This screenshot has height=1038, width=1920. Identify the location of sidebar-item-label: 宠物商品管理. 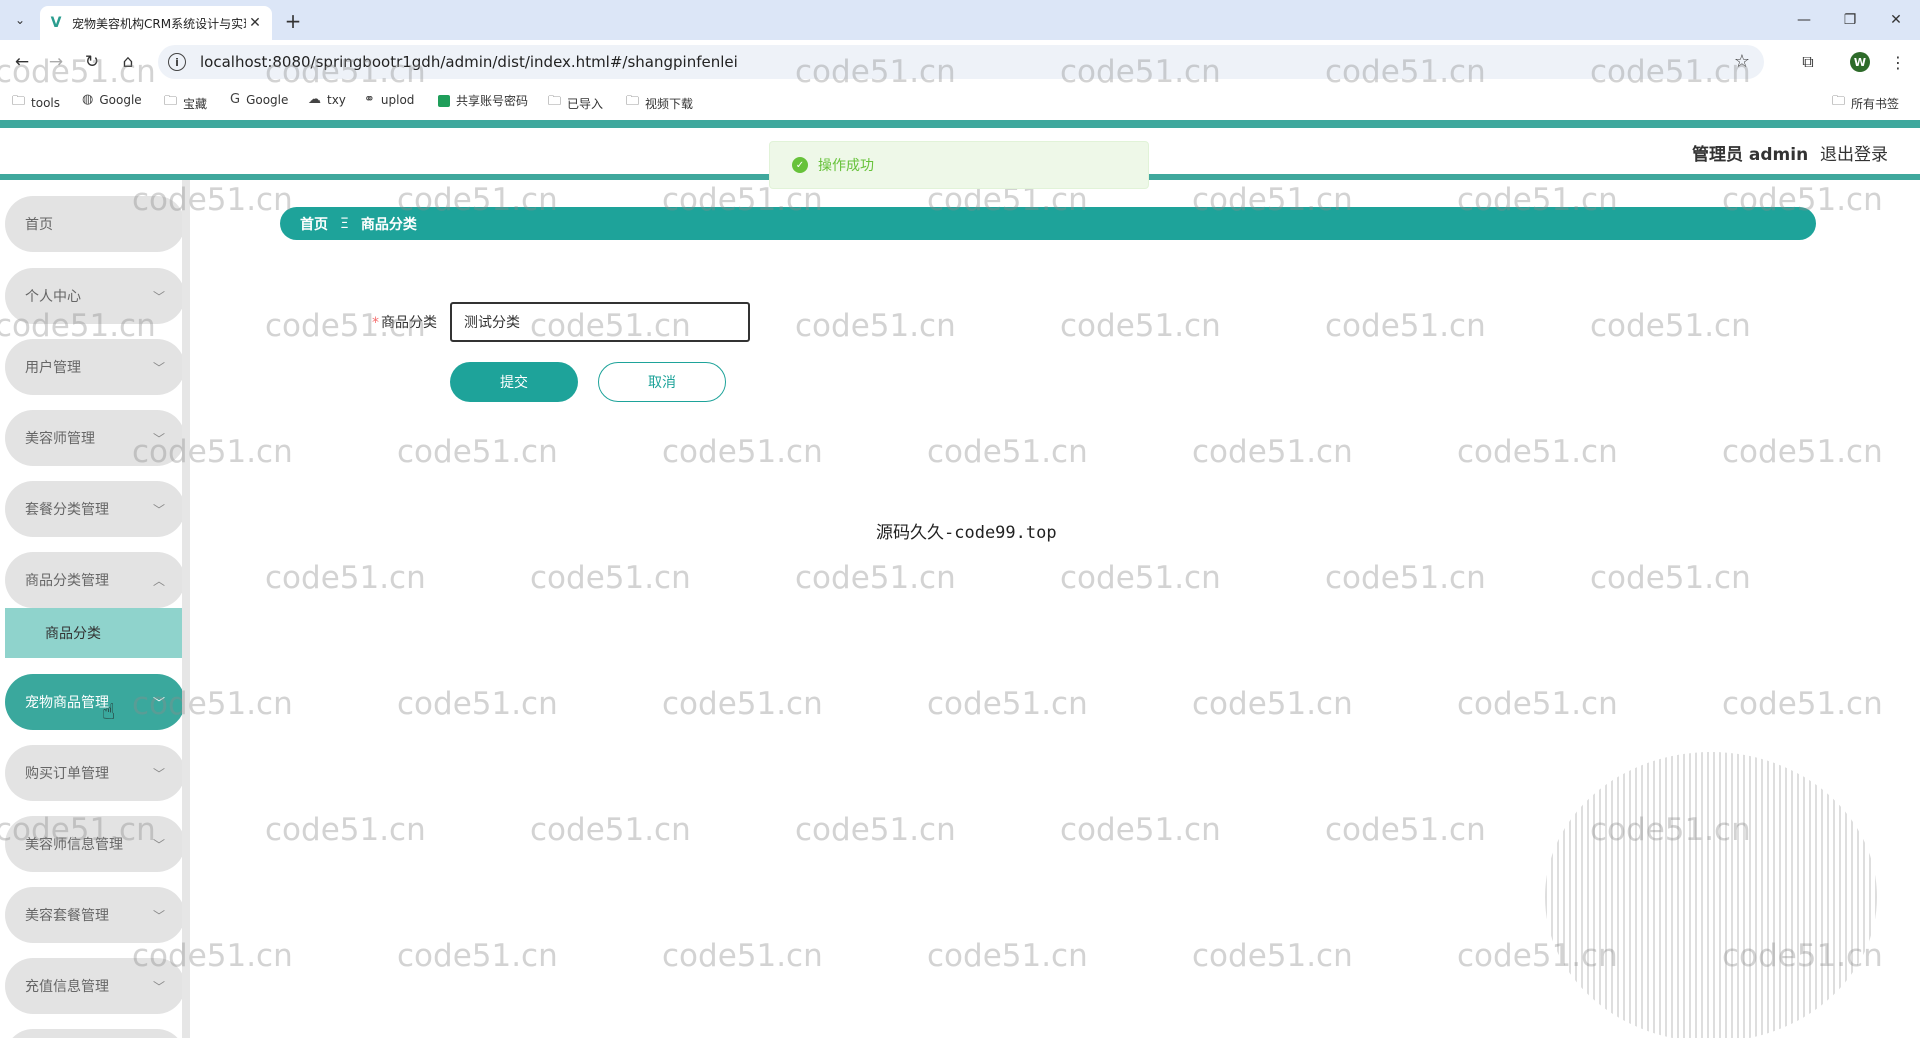
(67, 703).